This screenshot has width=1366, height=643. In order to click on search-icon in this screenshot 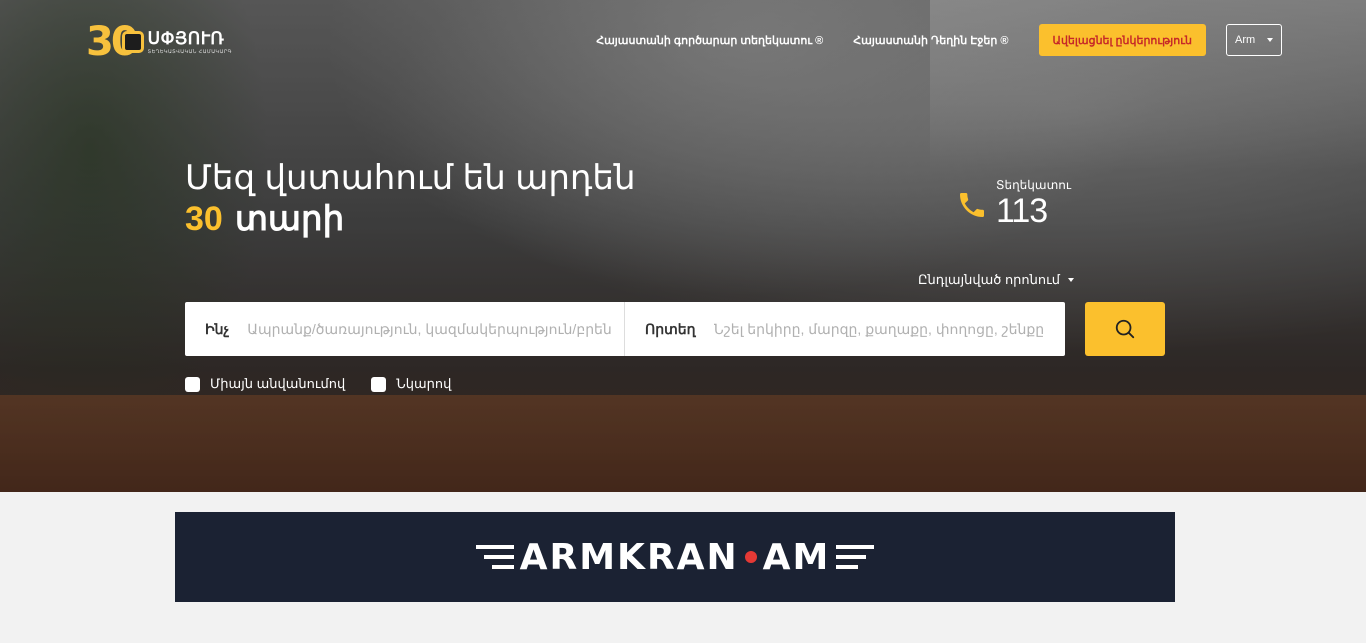, I will do `click(1125, 329)`.